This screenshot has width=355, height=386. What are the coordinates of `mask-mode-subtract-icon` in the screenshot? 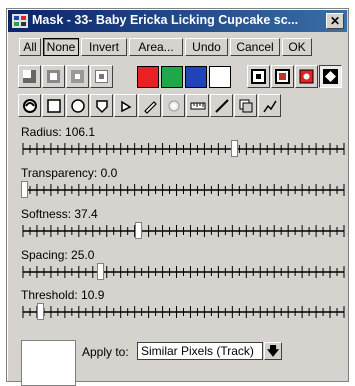 It's located at (53, 76).